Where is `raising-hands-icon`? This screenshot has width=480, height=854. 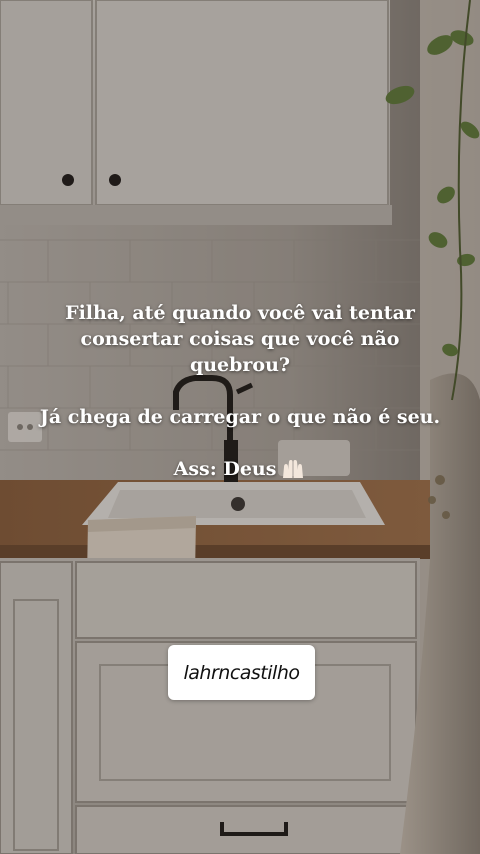
raising-hands-icon is located at coordinates (293, 469).